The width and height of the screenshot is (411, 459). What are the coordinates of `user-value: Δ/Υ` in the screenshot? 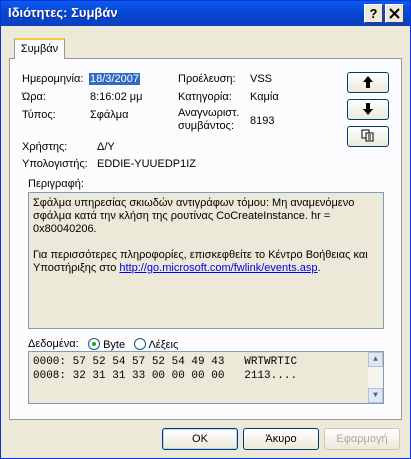 It's located at (106, 147).